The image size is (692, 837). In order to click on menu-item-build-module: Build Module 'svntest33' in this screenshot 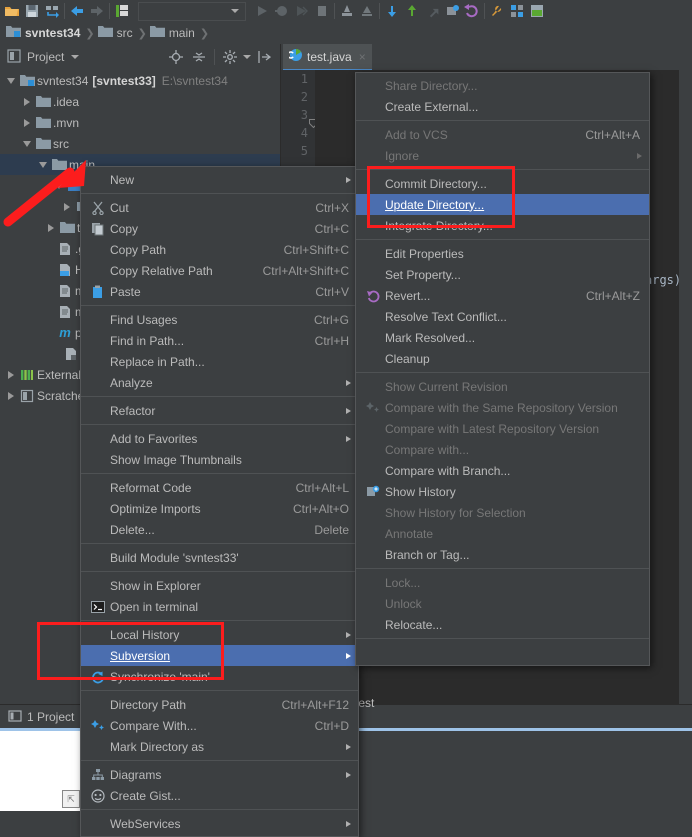, I will do `click(219, 557)`.